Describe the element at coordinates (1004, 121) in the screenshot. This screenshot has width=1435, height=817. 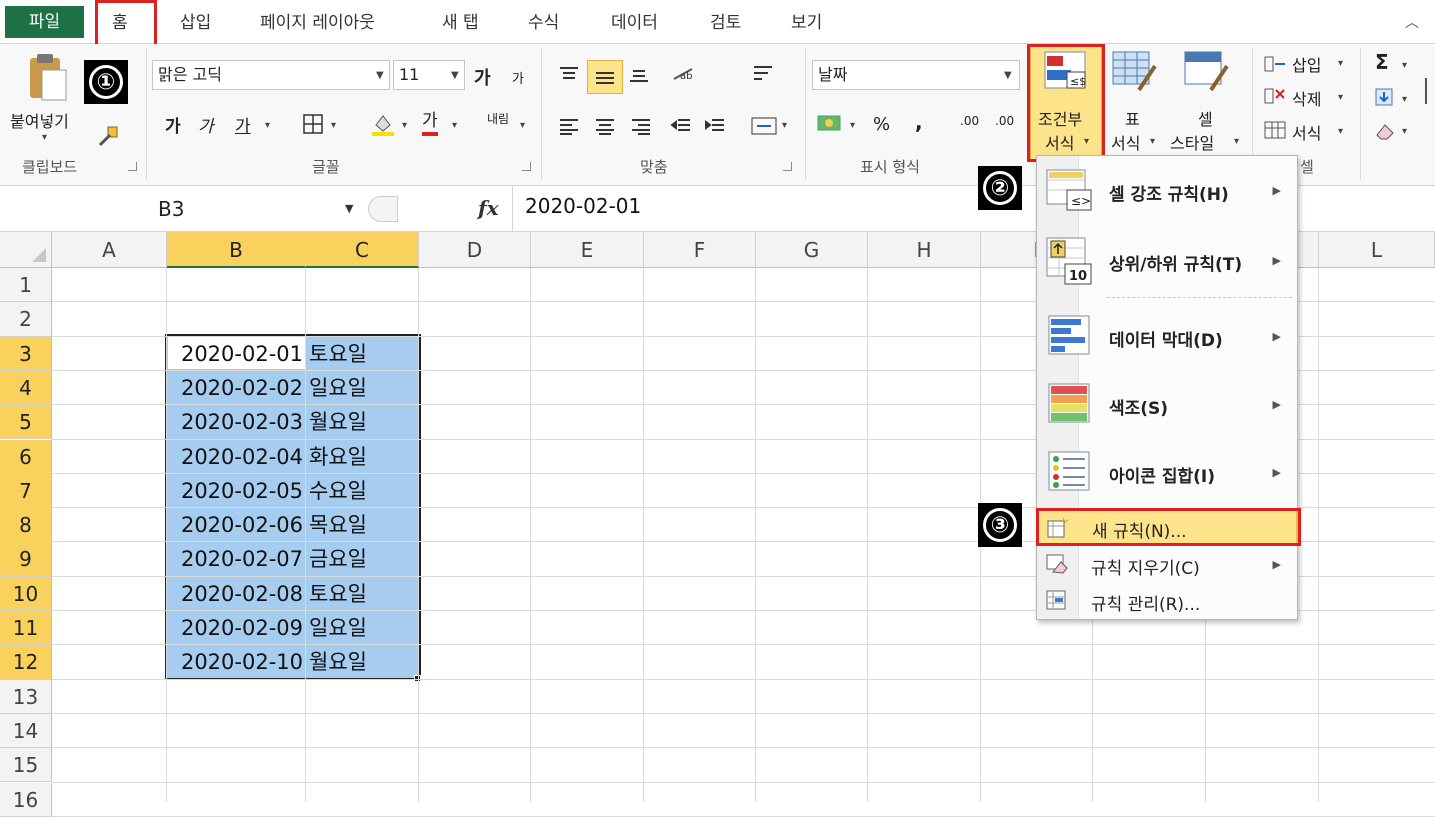
I see `decrease-decimal-button: .00` at that location.